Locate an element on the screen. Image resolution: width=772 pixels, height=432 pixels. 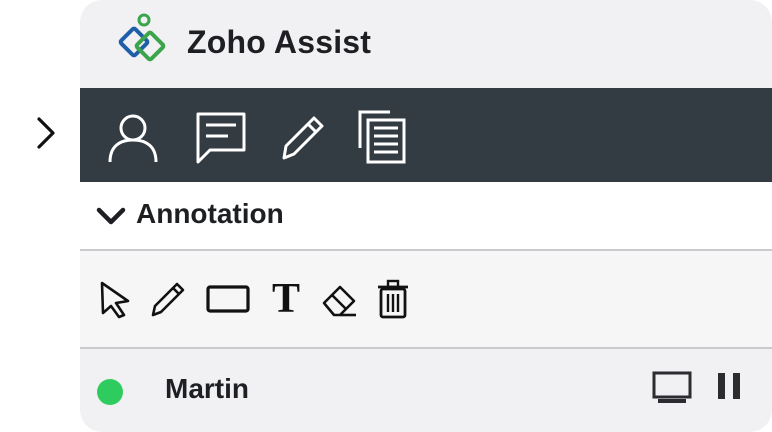
online-status-dot is located at coordinates (110, 392).